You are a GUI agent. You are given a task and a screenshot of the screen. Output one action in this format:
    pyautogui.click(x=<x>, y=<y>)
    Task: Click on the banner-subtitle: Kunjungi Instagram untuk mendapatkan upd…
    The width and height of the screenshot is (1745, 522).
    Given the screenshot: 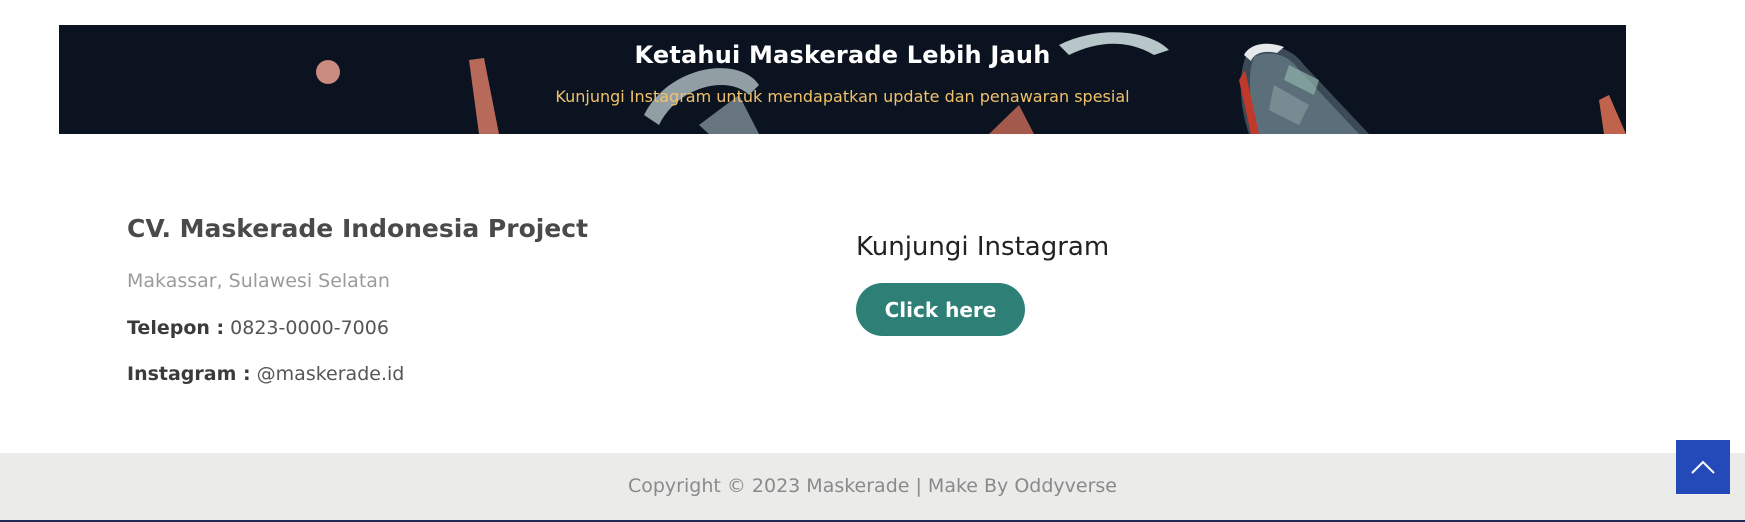 What is the action you would take?
    pyautogui.click(x=842, y=96)
    